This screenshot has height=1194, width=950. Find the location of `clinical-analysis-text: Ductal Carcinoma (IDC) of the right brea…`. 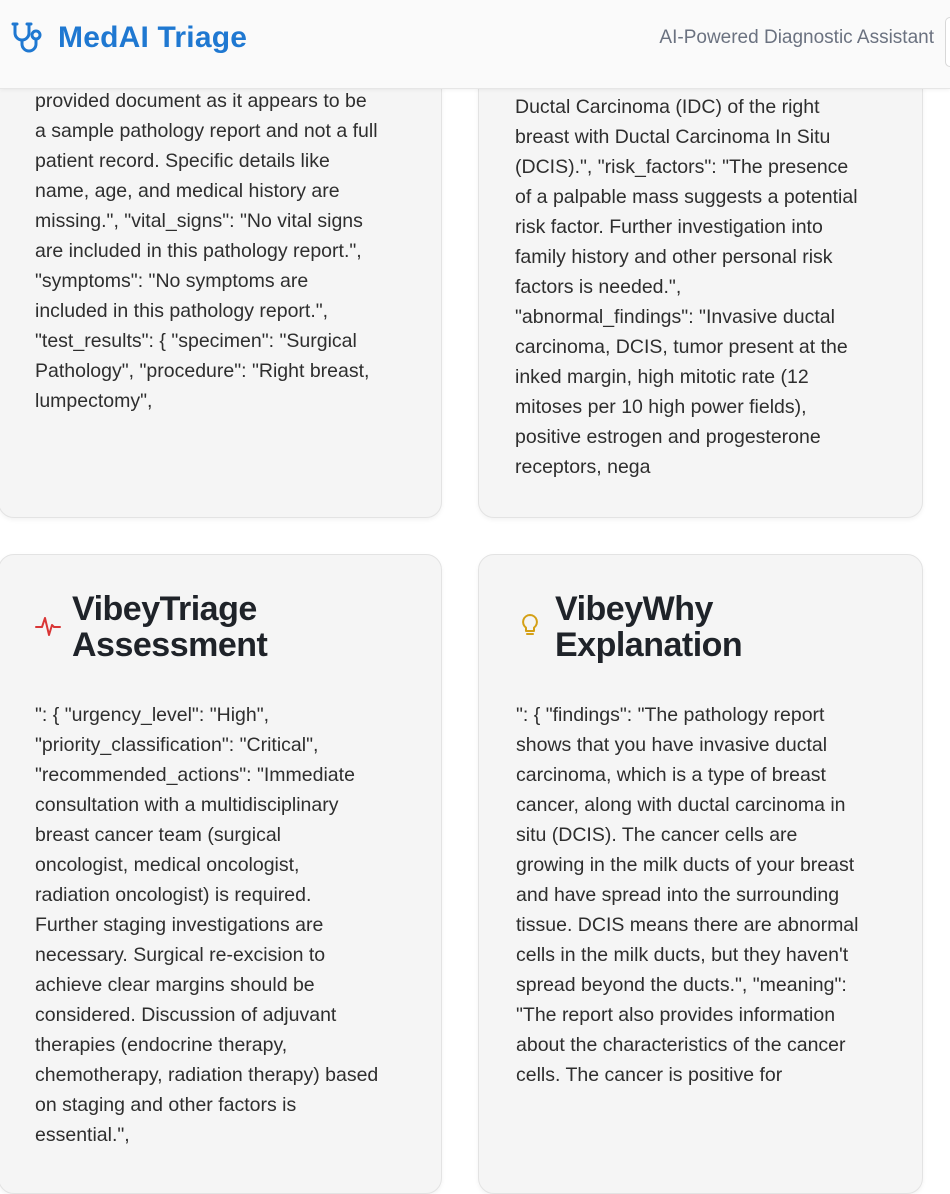

clinical-analysis-text: Ductal Carcinoma (IDC) of the right brea… is located at coordinates (686, 287).